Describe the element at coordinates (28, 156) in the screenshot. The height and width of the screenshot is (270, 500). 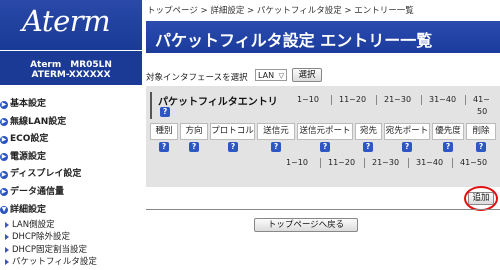
I see `sidebar-item-label: 電源設定` at that location.